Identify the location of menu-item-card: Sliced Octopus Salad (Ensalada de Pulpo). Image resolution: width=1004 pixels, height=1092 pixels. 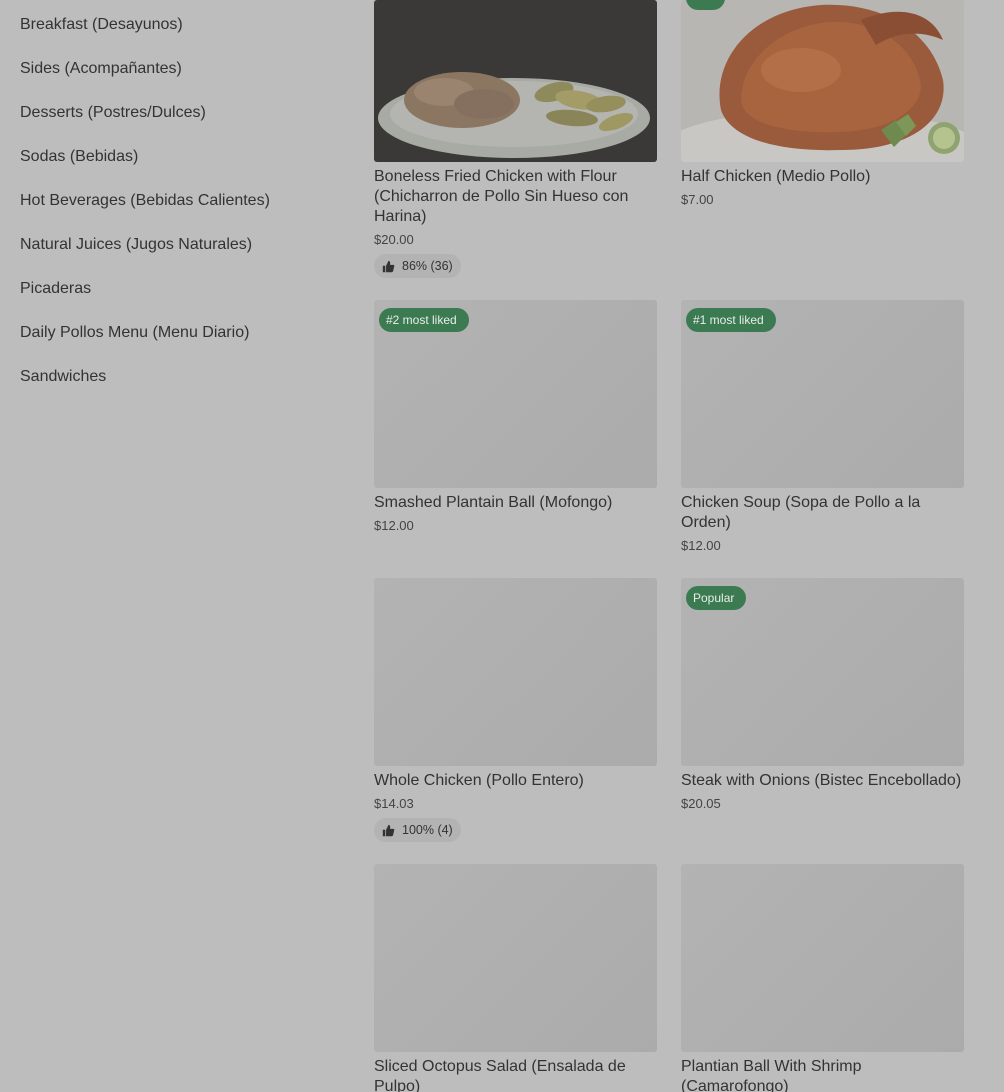
(515, 978).